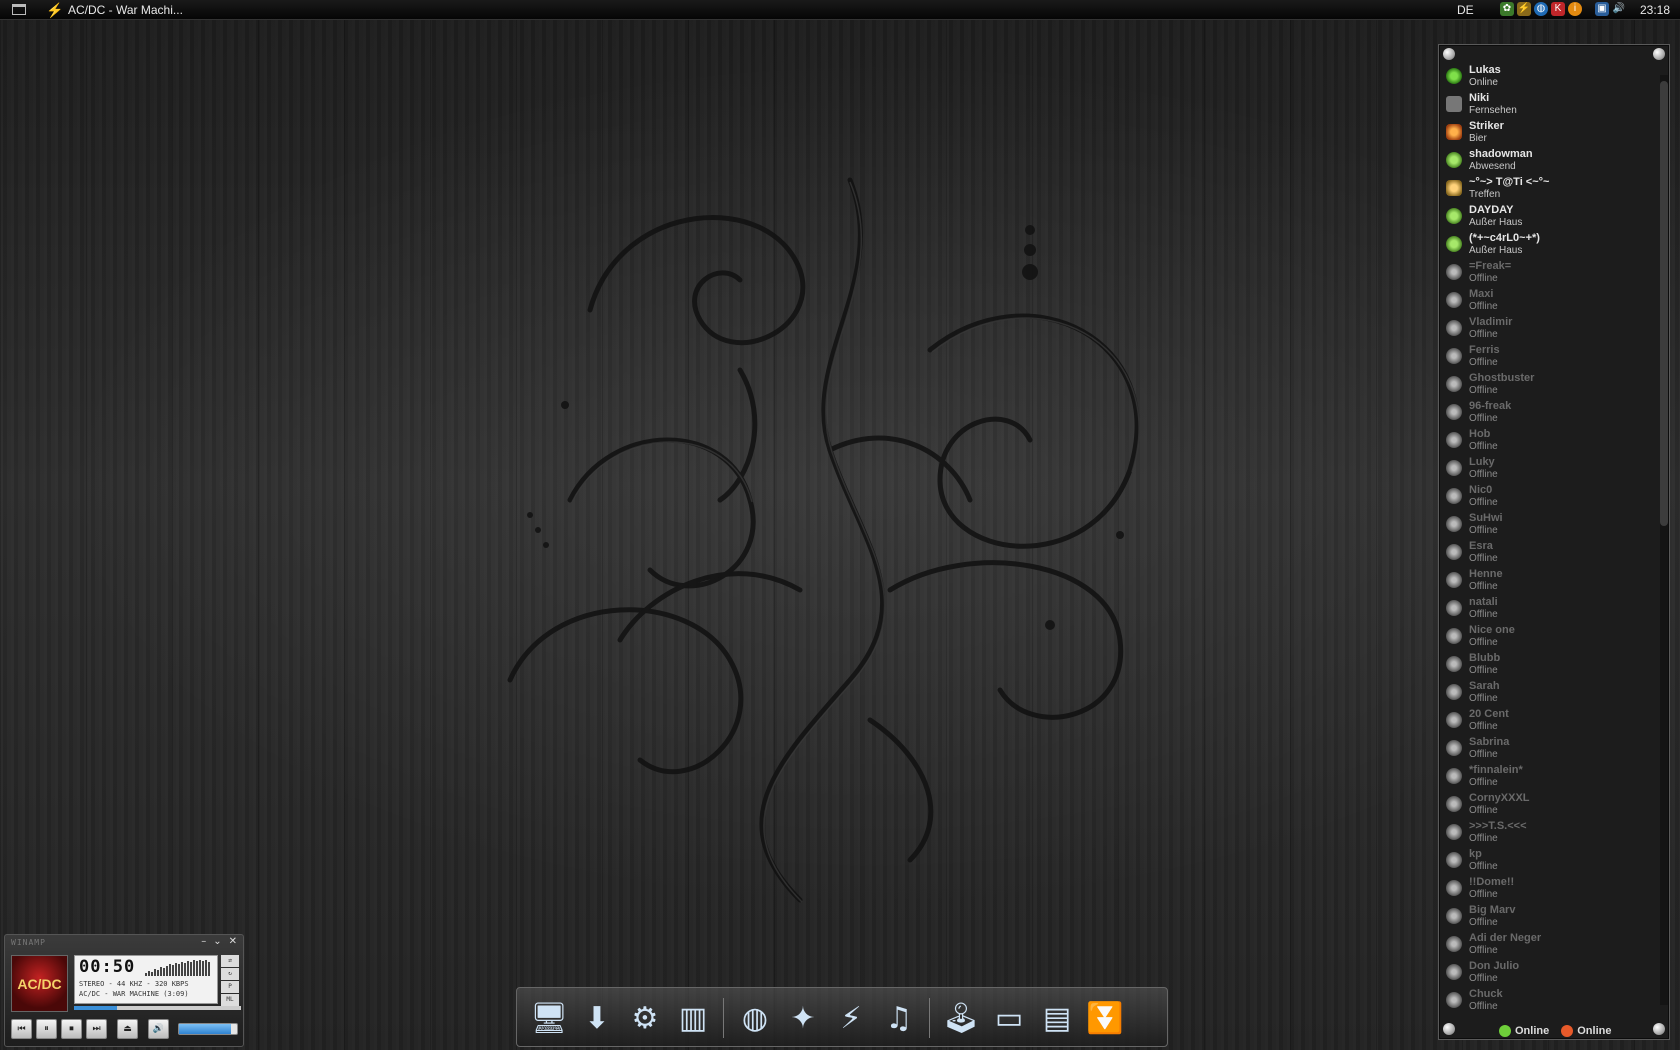 The width and height of the screenshot is (1680, 1050). I want to click on shade-button: ⌄, so click(217, 941).